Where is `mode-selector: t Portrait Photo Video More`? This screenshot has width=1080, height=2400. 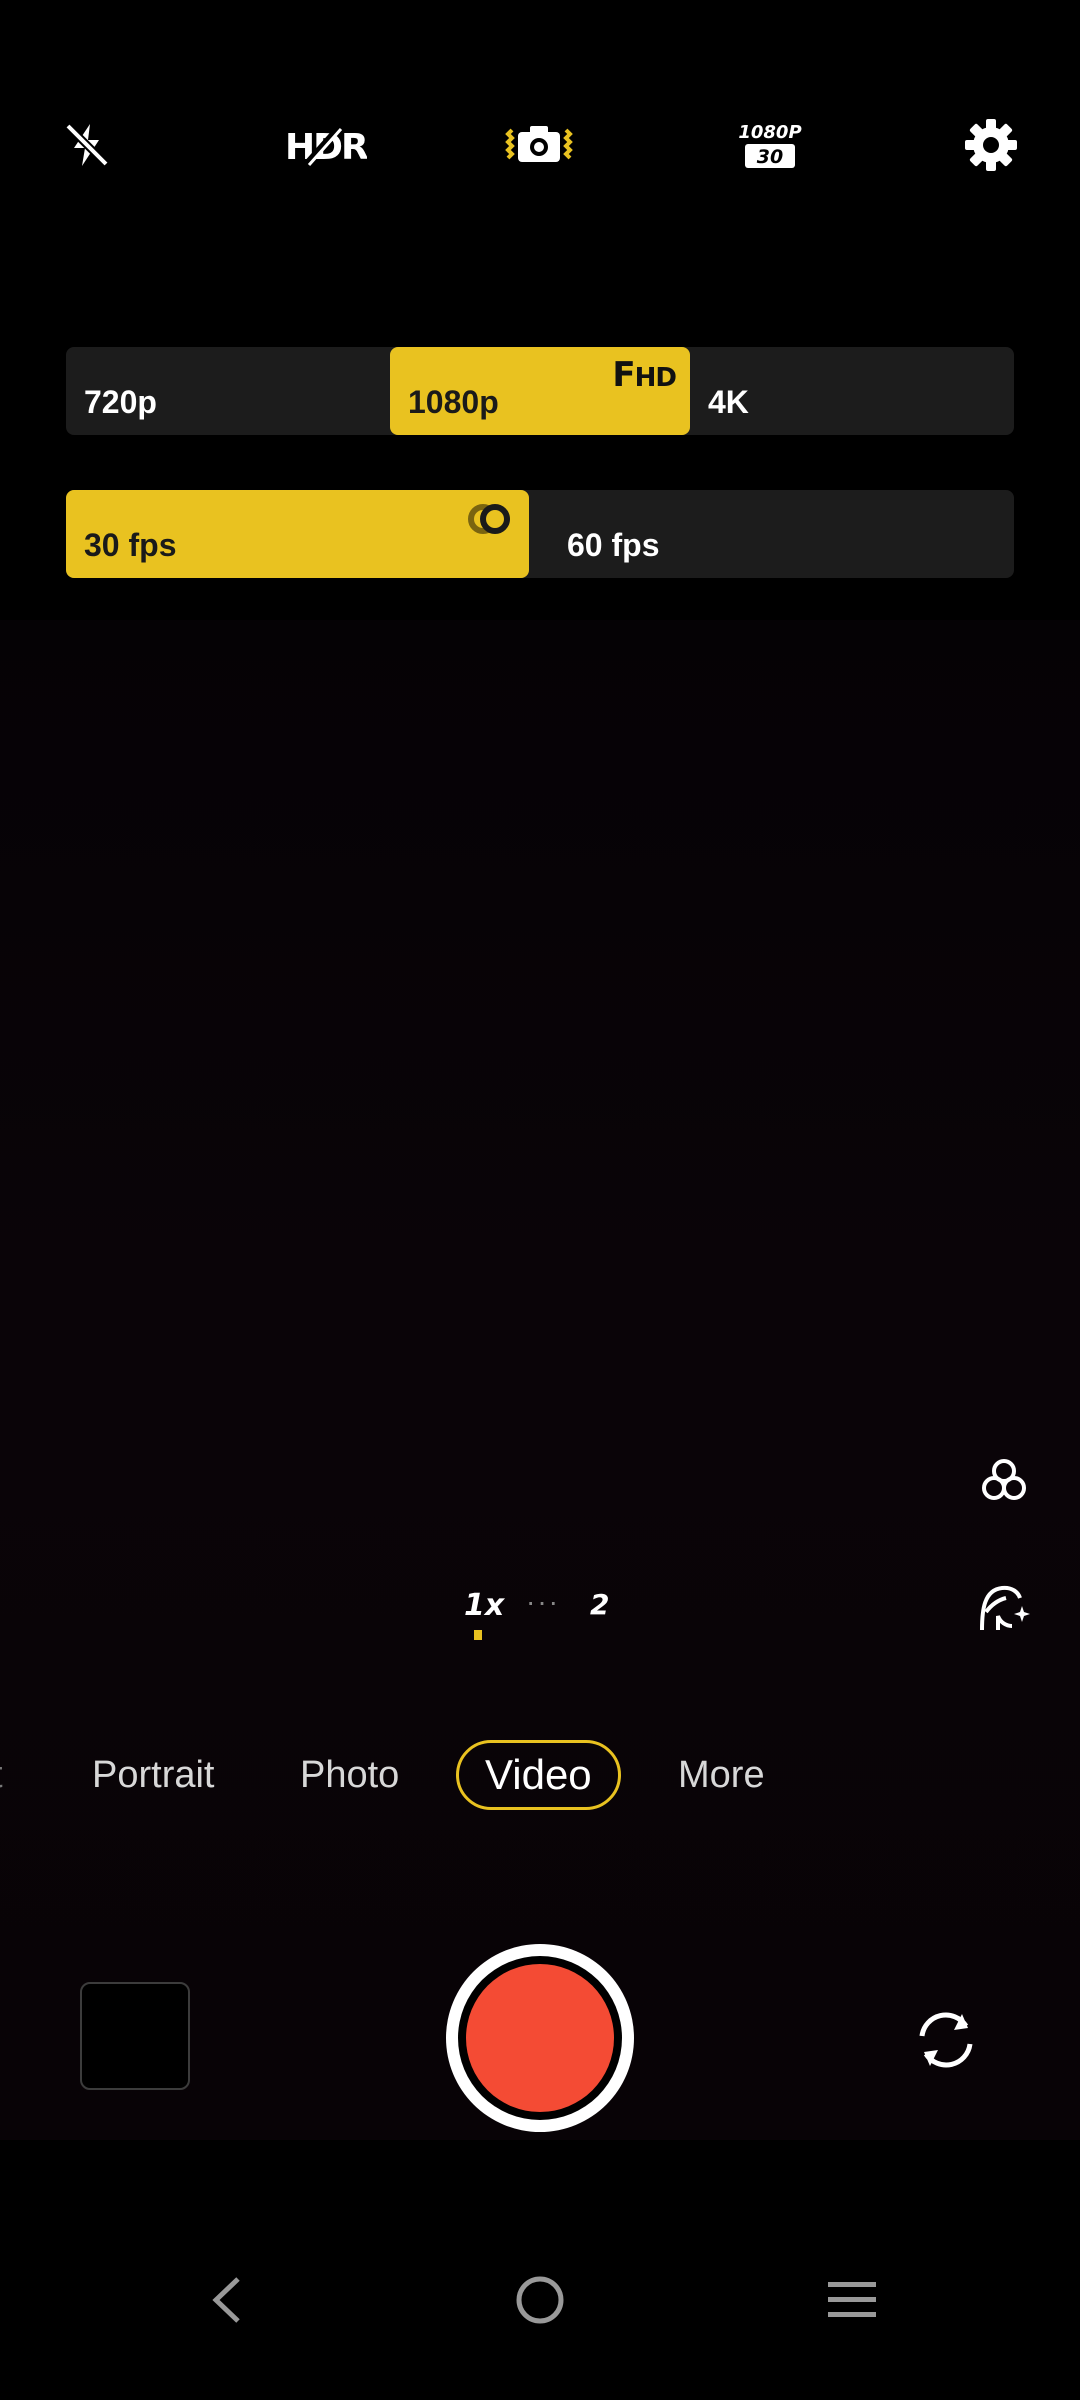
mode-selector: t Portrait Photo Video More is located at coordinates (540, 1780).